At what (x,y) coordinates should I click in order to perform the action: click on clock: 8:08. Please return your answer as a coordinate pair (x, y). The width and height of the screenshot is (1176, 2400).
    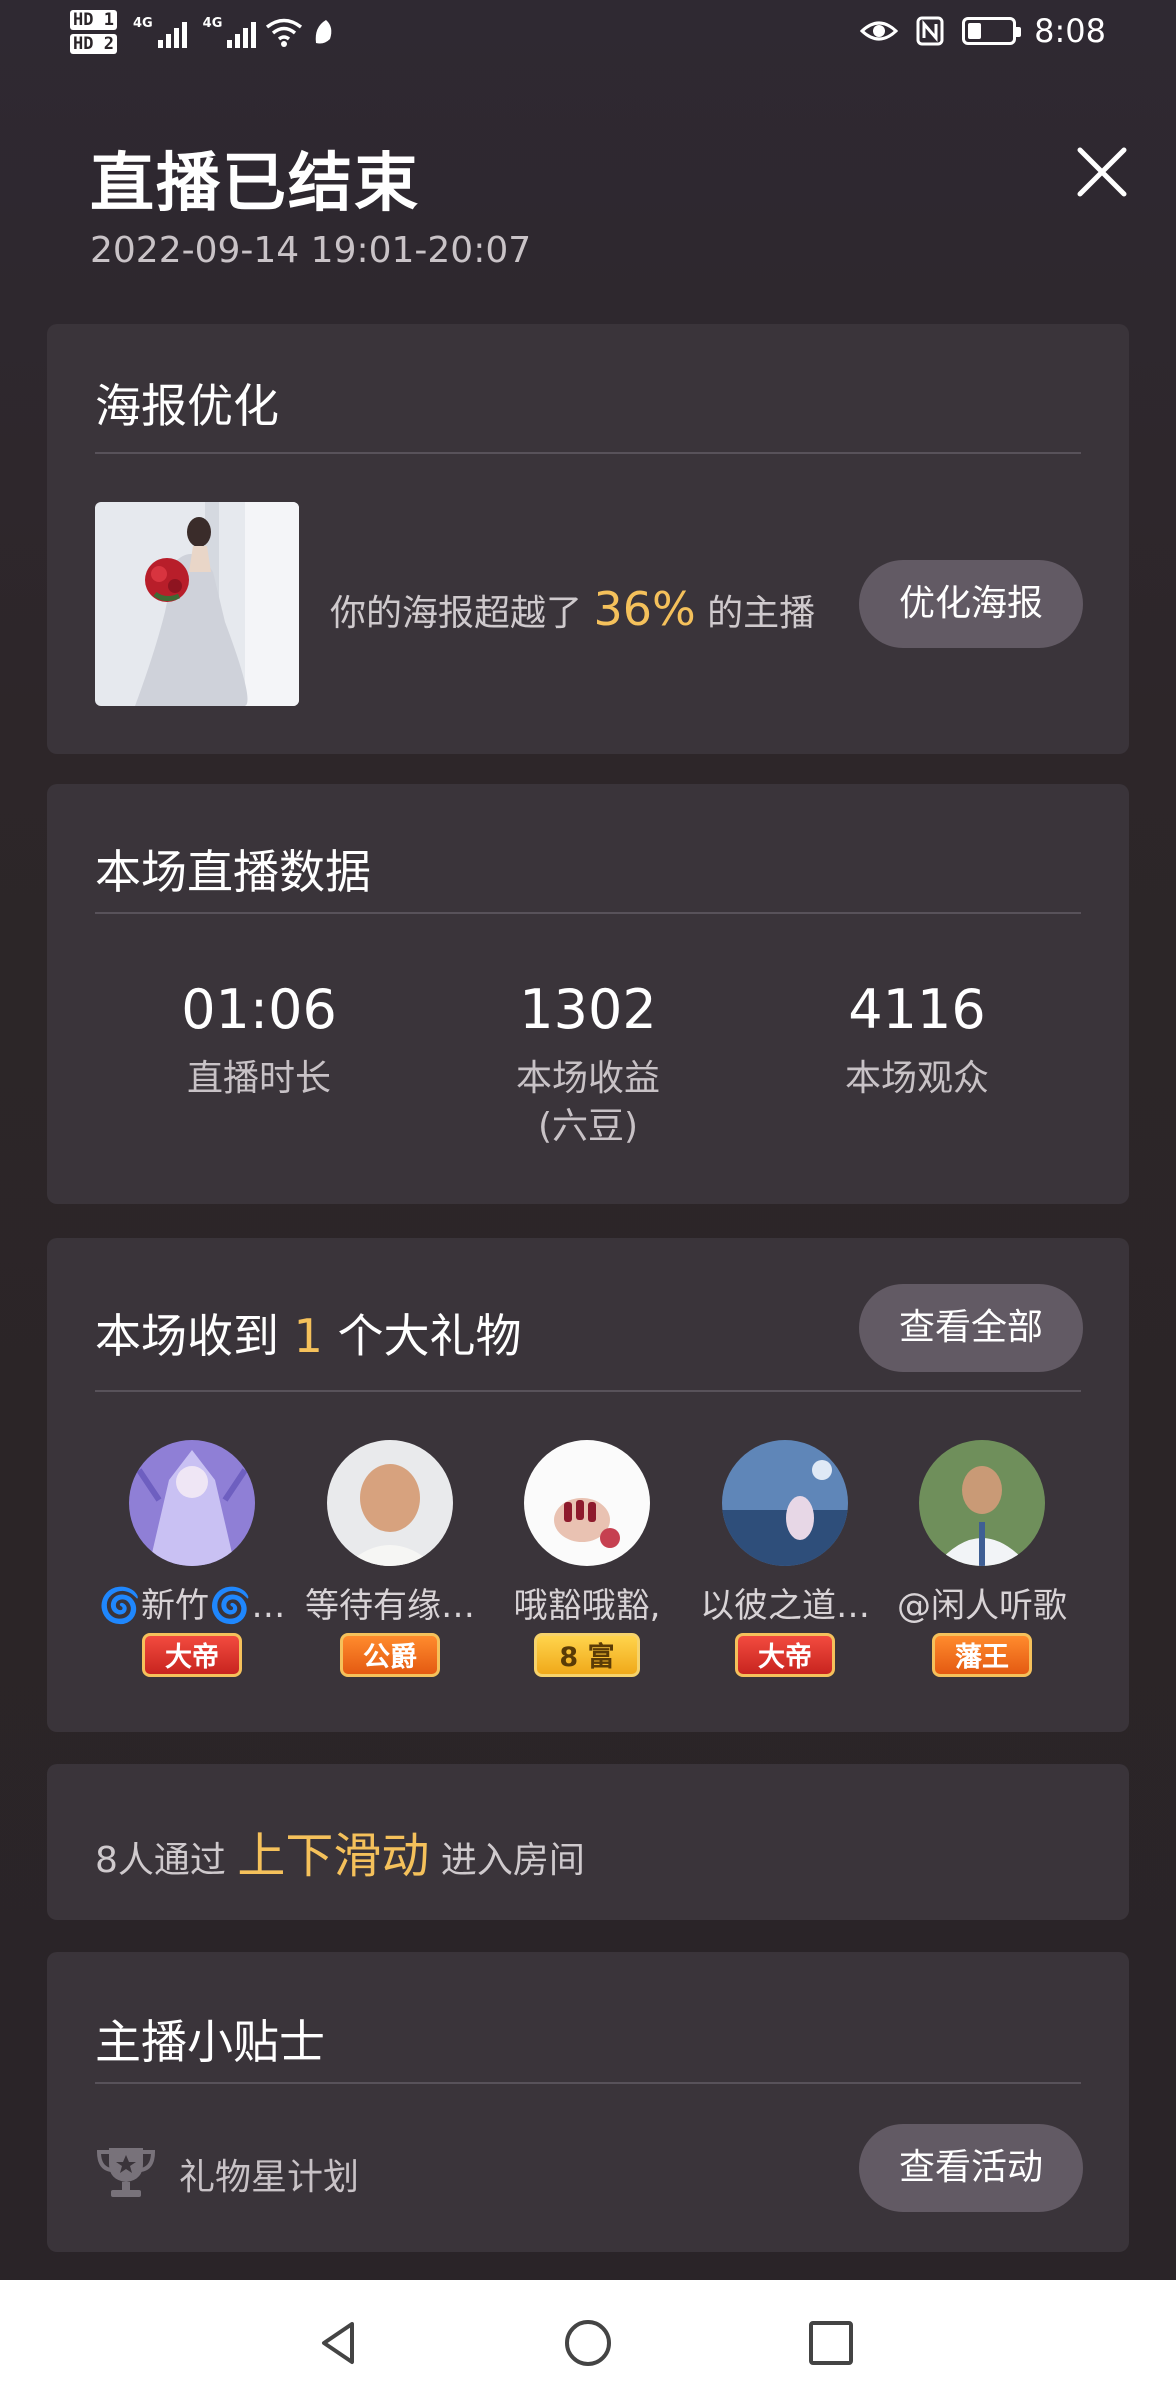
    Looking at the image, I should click on (1070, 31).